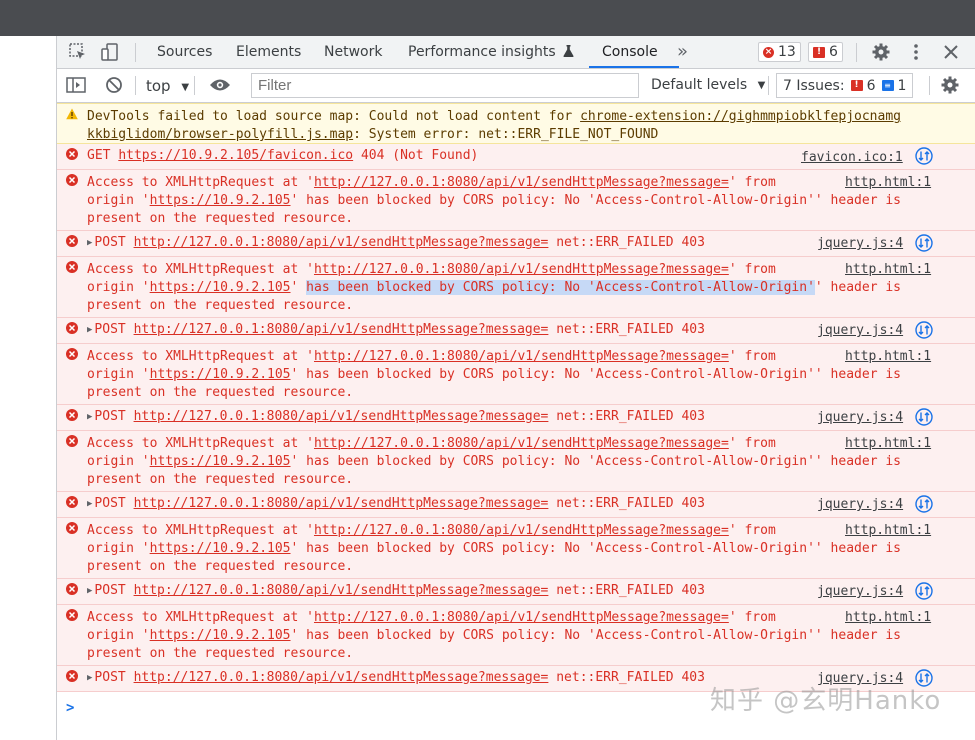 This screenshot has height=740, width=975. Describe the element at coordinates (220, 85) in the screenshot. I see `live-expression-eye-icon` at that location.